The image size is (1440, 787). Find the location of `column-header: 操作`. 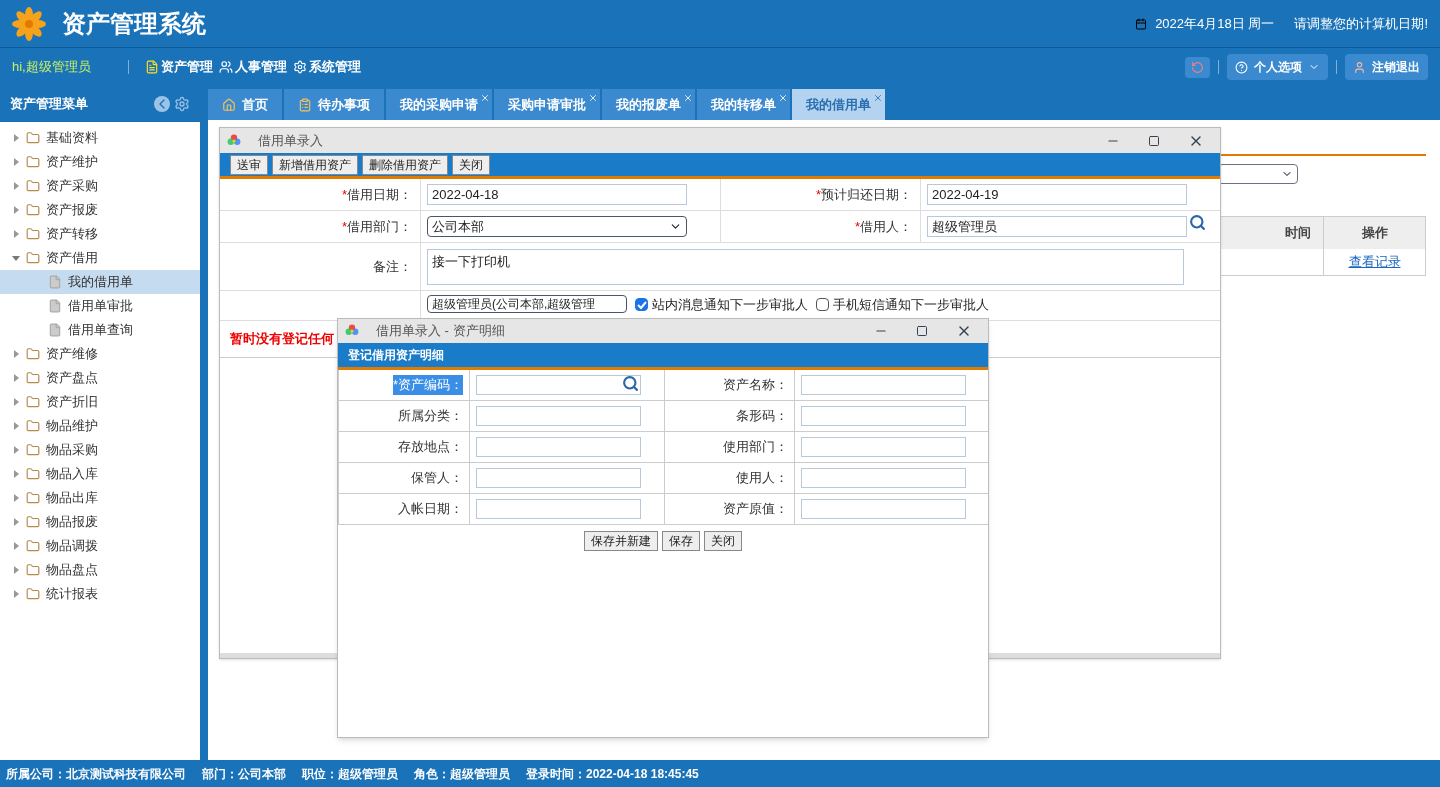

column-header: 操作 is located at coordinates (1374, 233).